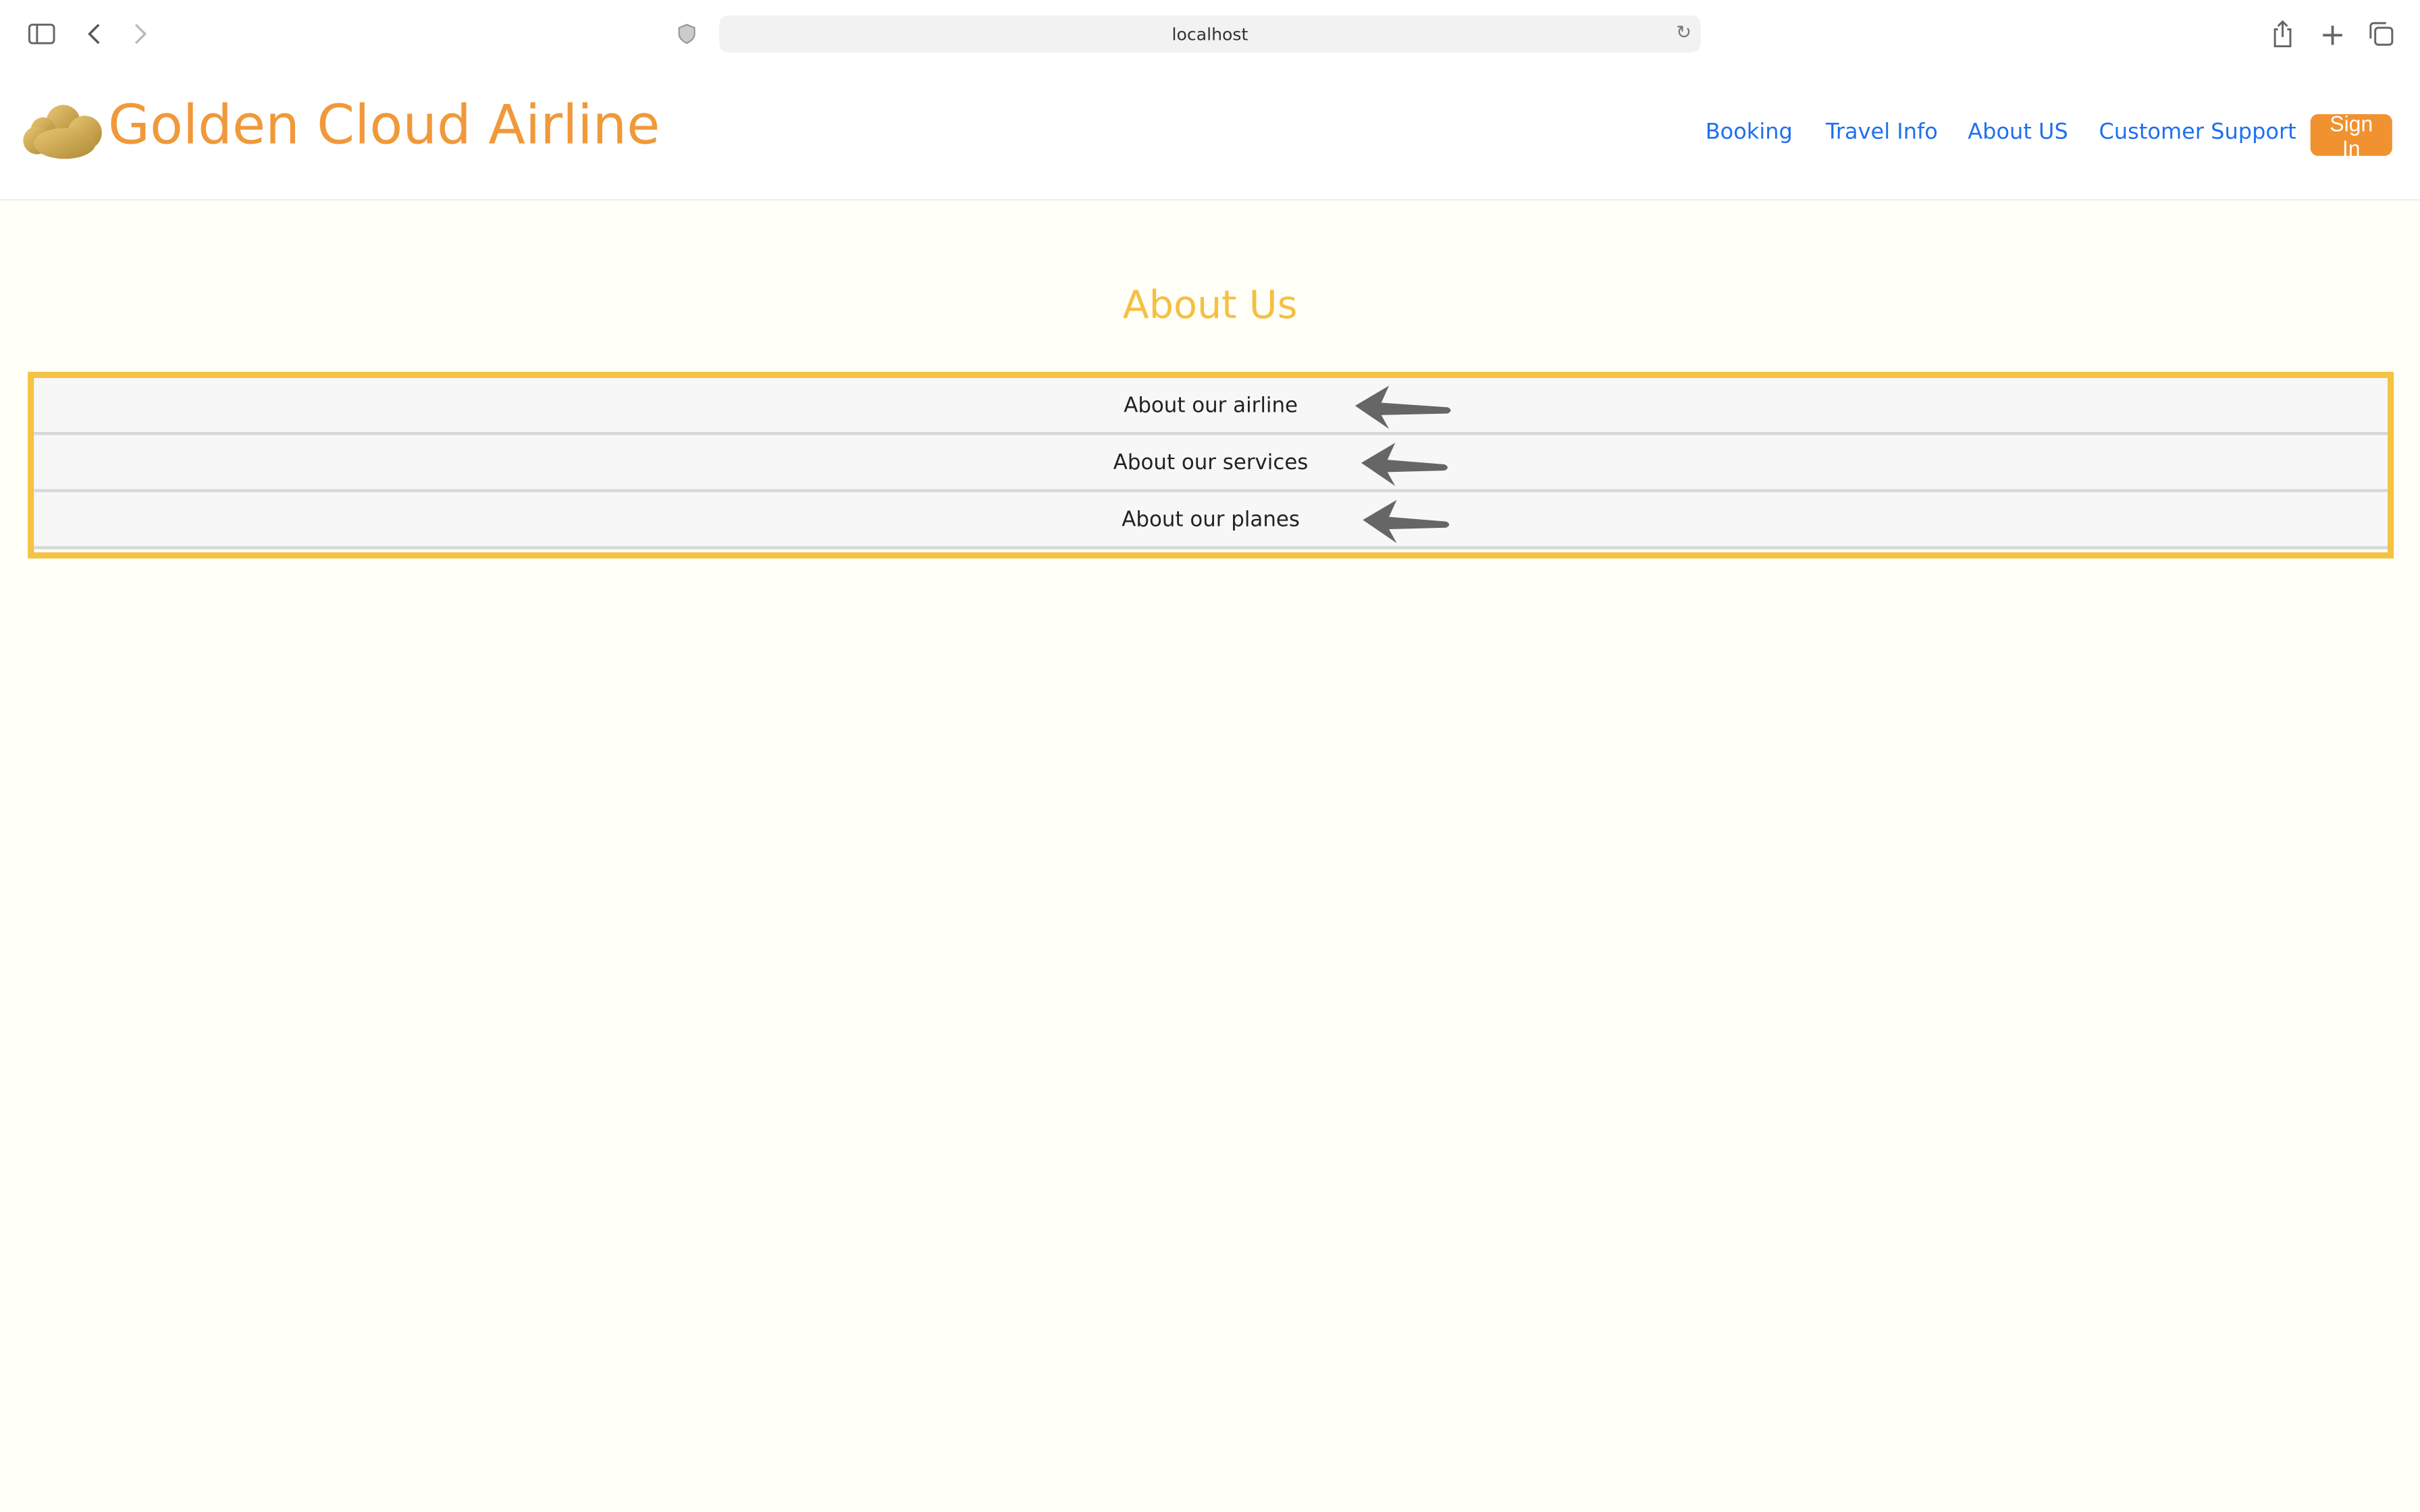 This screenshot has width=2420, height=1512. I want to click on sidebar-icon, so click(41, 33).